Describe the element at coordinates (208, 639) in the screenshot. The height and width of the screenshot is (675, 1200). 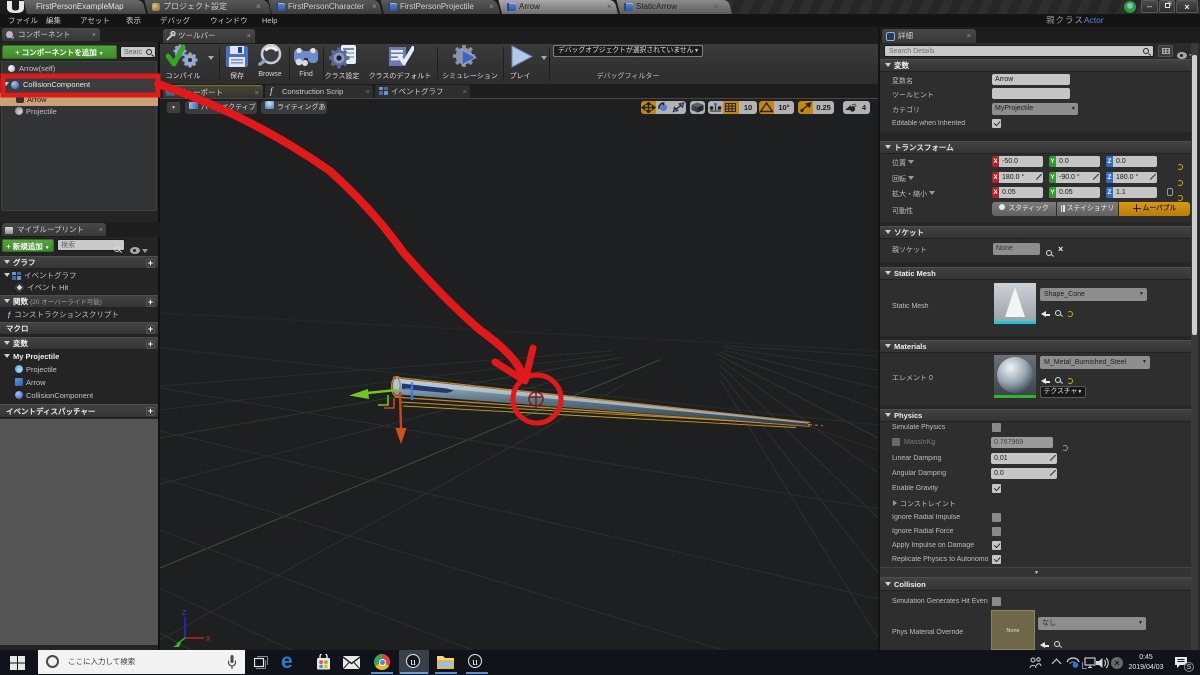
I see `svg-text: X` at that location.